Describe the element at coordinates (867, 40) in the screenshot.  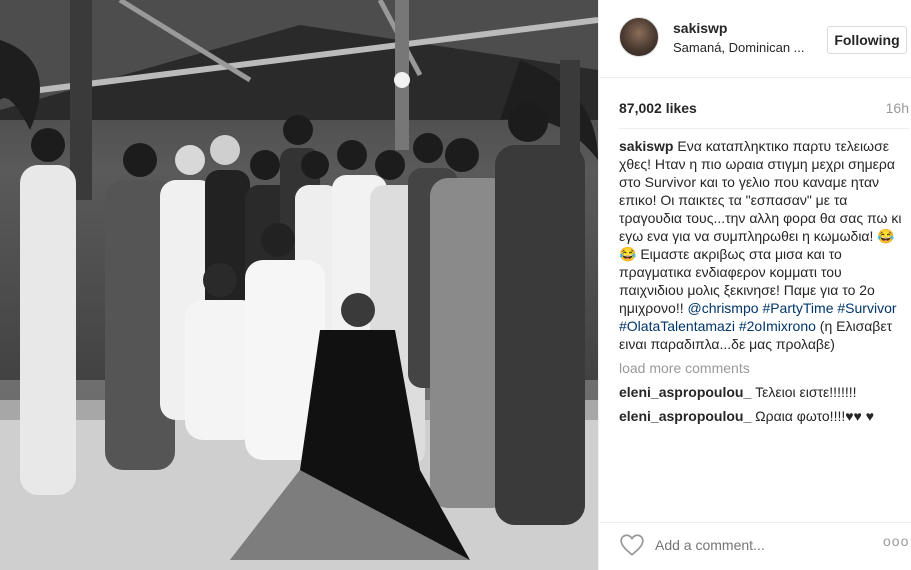
I see `following-button: Following` at that location.